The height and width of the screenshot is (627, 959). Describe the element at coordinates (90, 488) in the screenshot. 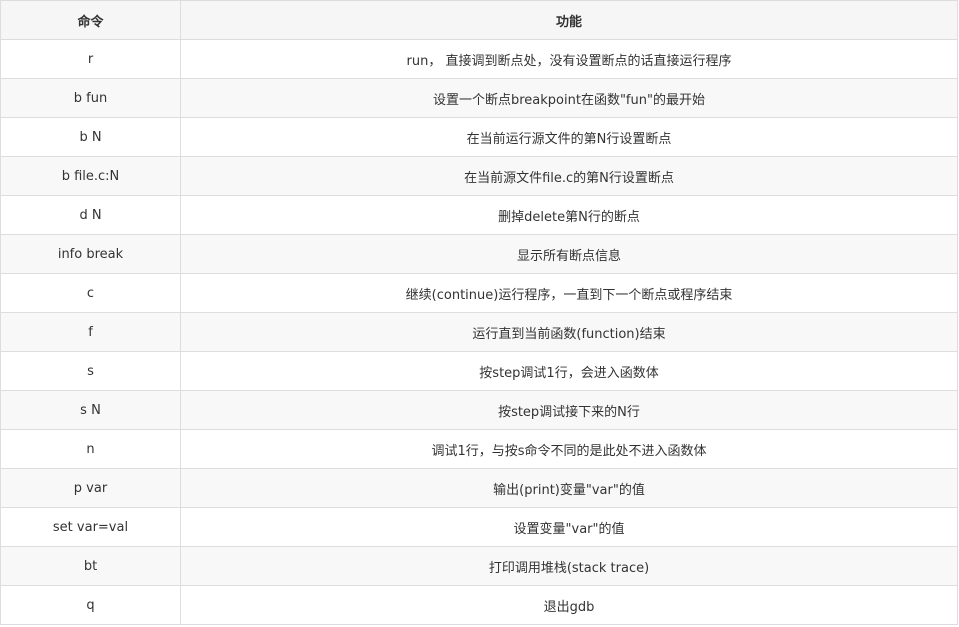

I see `command-cell: p var` at that location.